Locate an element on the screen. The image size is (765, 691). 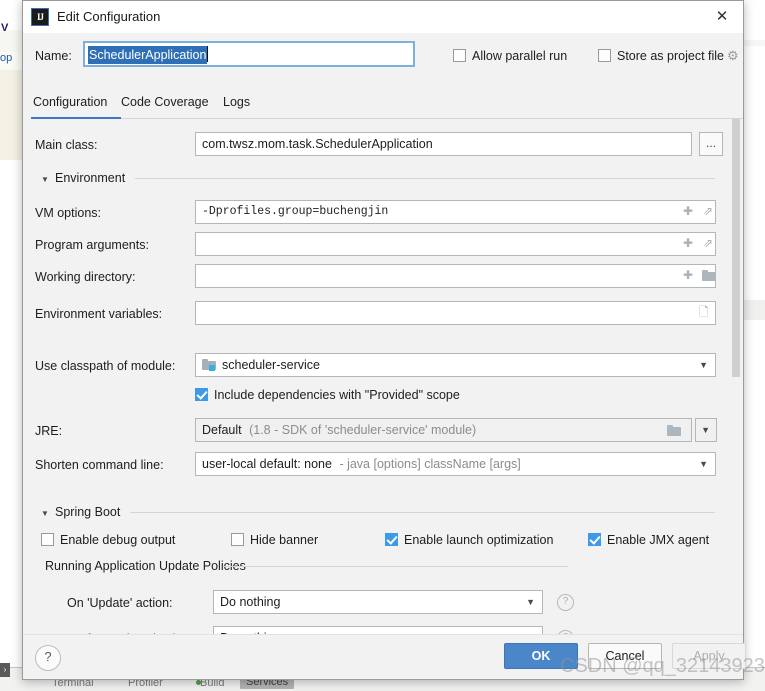
background-left-panel is located at coordinates (11, 334).